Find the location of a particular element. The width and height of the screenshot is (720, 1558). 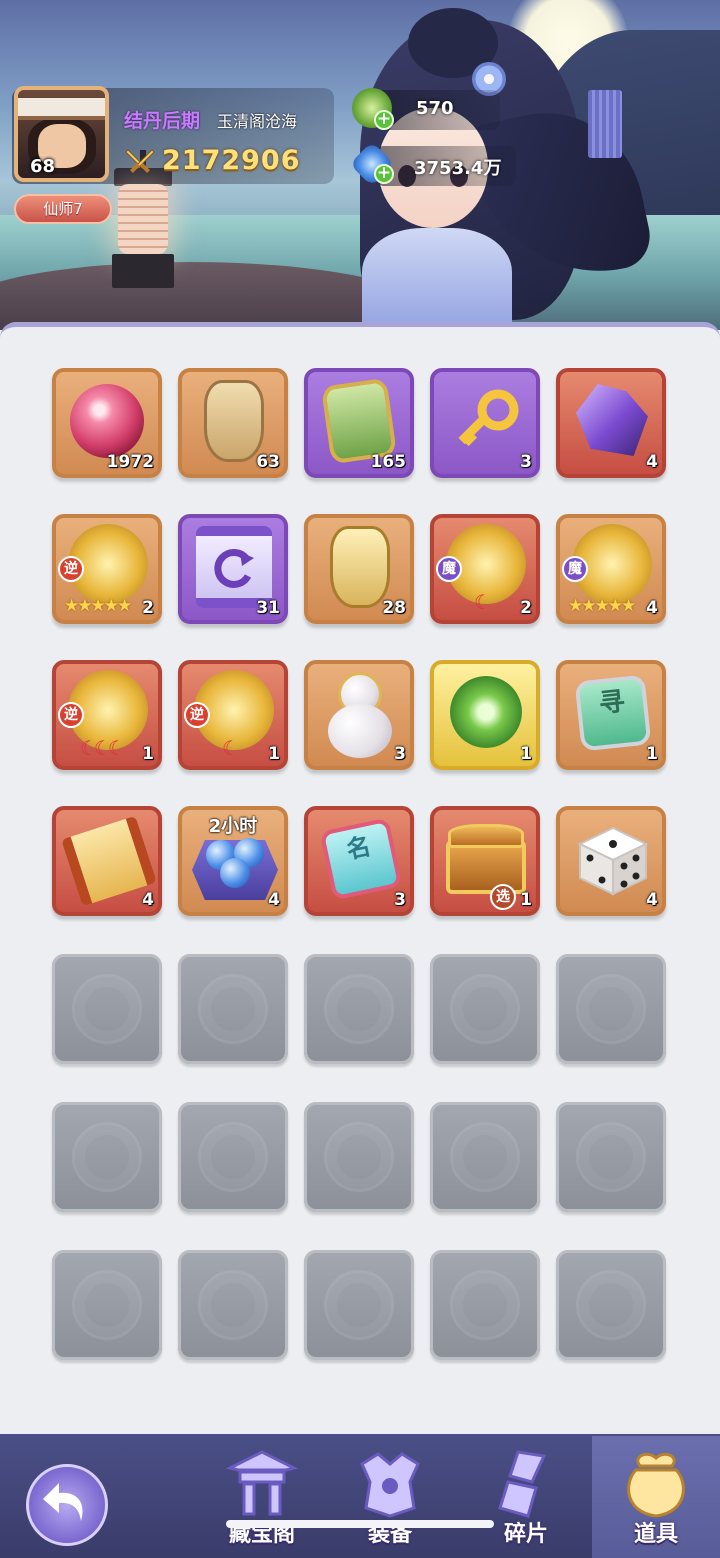

tab-shards: 碎片 is located at coordinates (526, 1497).